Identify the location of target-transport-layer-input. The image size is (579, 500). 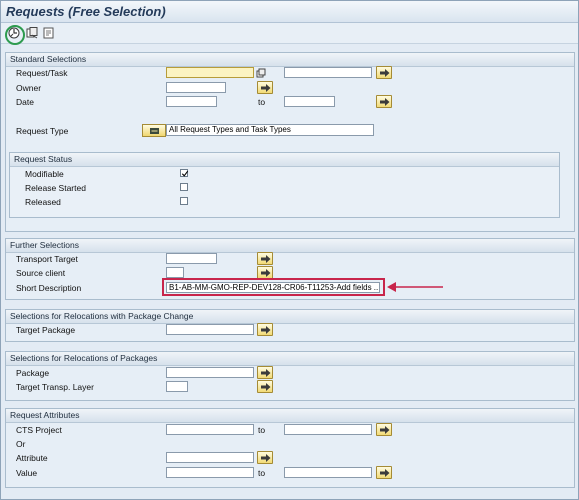
(177, 386).